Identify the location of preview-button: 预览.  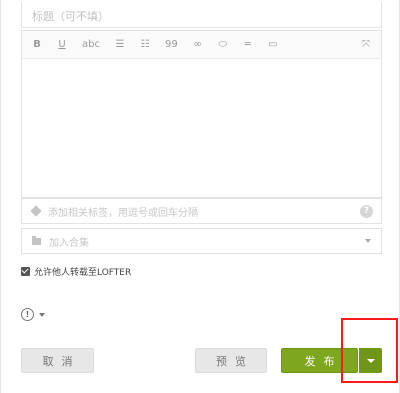
(231, 360).